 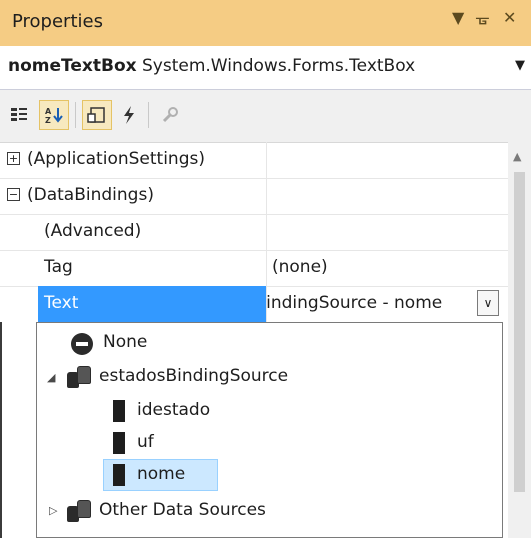 I want to click on property-name: (Advanced), so click(x=93, y=231).